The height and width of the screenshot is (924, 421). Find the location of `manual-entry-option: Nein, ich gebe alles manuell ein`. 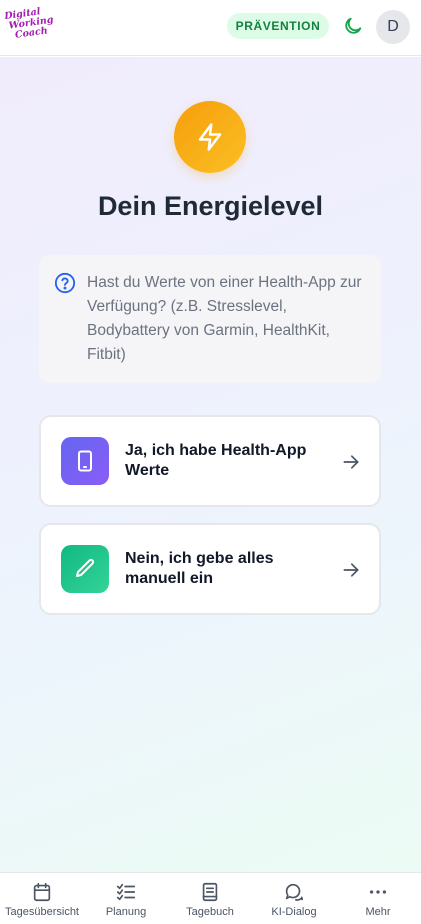

manual-entry-option: Nein, ich gebe alles manuell ein is located at coordinates (210, 569).